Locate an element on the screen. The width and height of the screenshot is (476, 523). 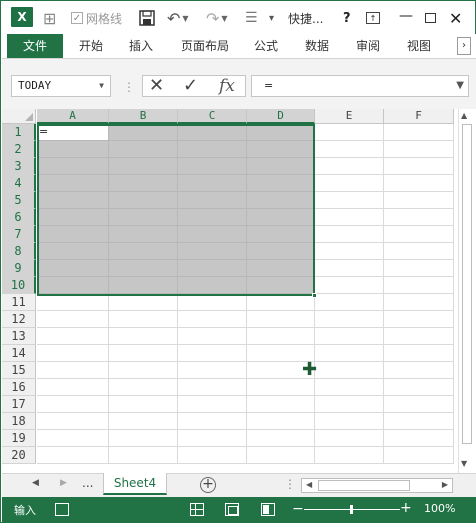
previous-sheet-icon: ◀ is located at coordinates (35, 483).